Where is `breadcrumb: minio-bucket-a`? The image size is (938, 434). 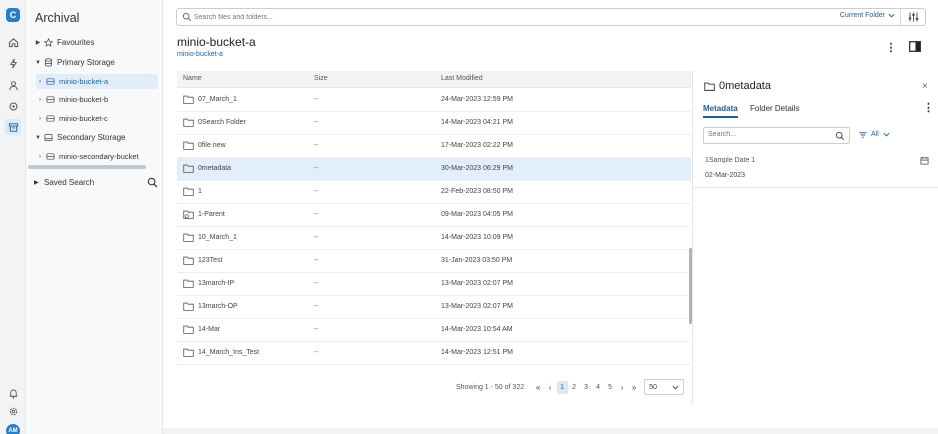
breadcrumb: minio-bucket-a is located at coordinates (200, 54).